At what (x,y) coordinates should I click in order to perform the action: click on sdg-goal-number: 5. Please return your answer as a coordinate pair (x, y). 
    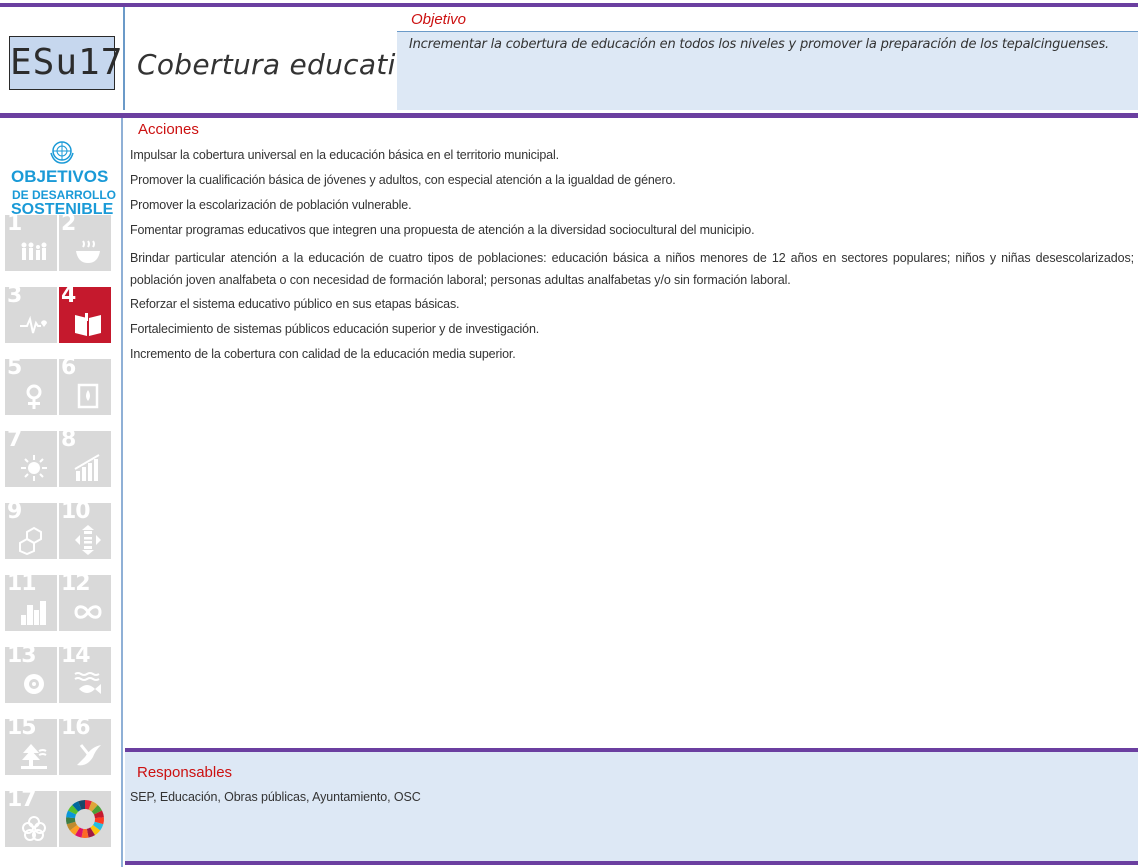
    Looking at the image, I should click on (14, 369).